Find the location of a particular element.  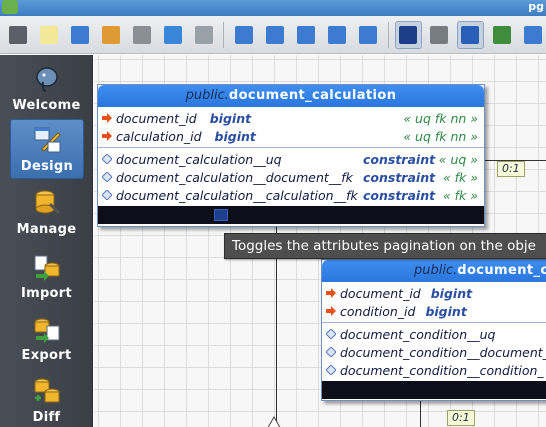

show-delimiters-button is located at coordinates (439, 35).